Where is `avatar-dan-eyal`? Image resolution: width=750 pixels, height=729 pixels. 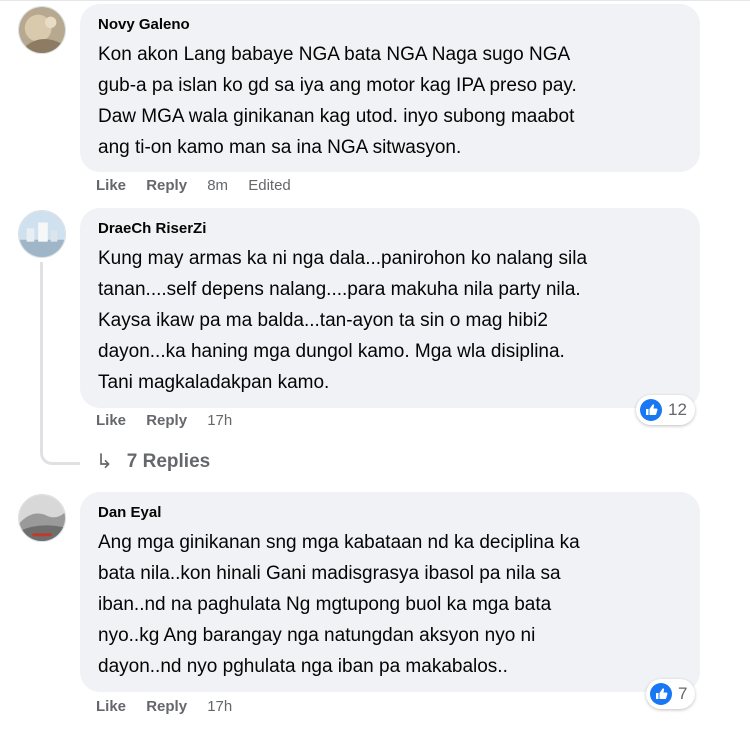 avatar-dan-eyal is located at coordinates (42, 518).